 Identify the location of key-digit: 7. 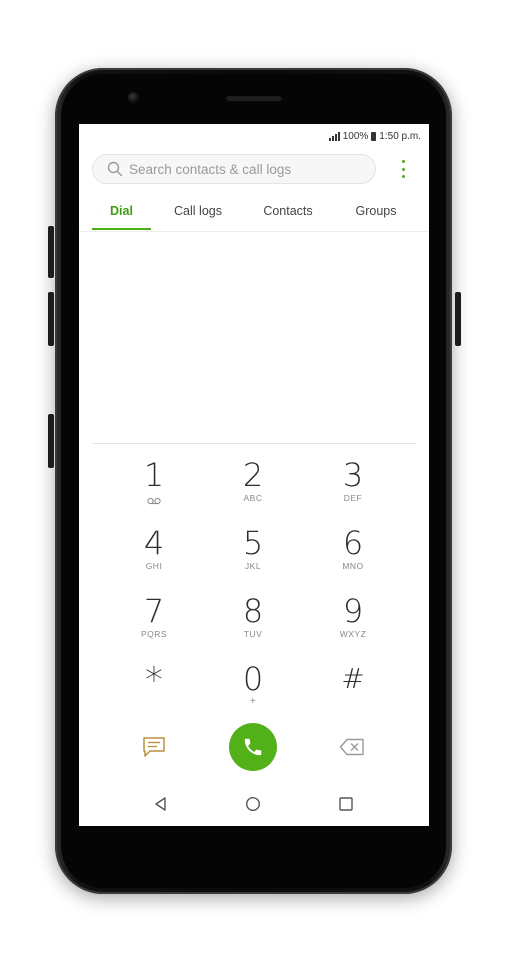
(154, 611).